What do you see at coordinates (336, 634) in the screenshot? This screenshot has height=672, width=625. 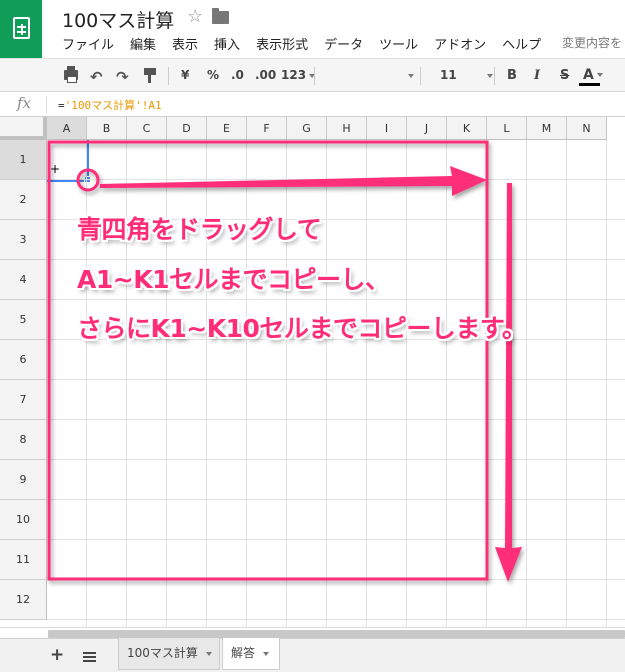 I see `scrollbar-thumb` at bounding box center [336, 634].